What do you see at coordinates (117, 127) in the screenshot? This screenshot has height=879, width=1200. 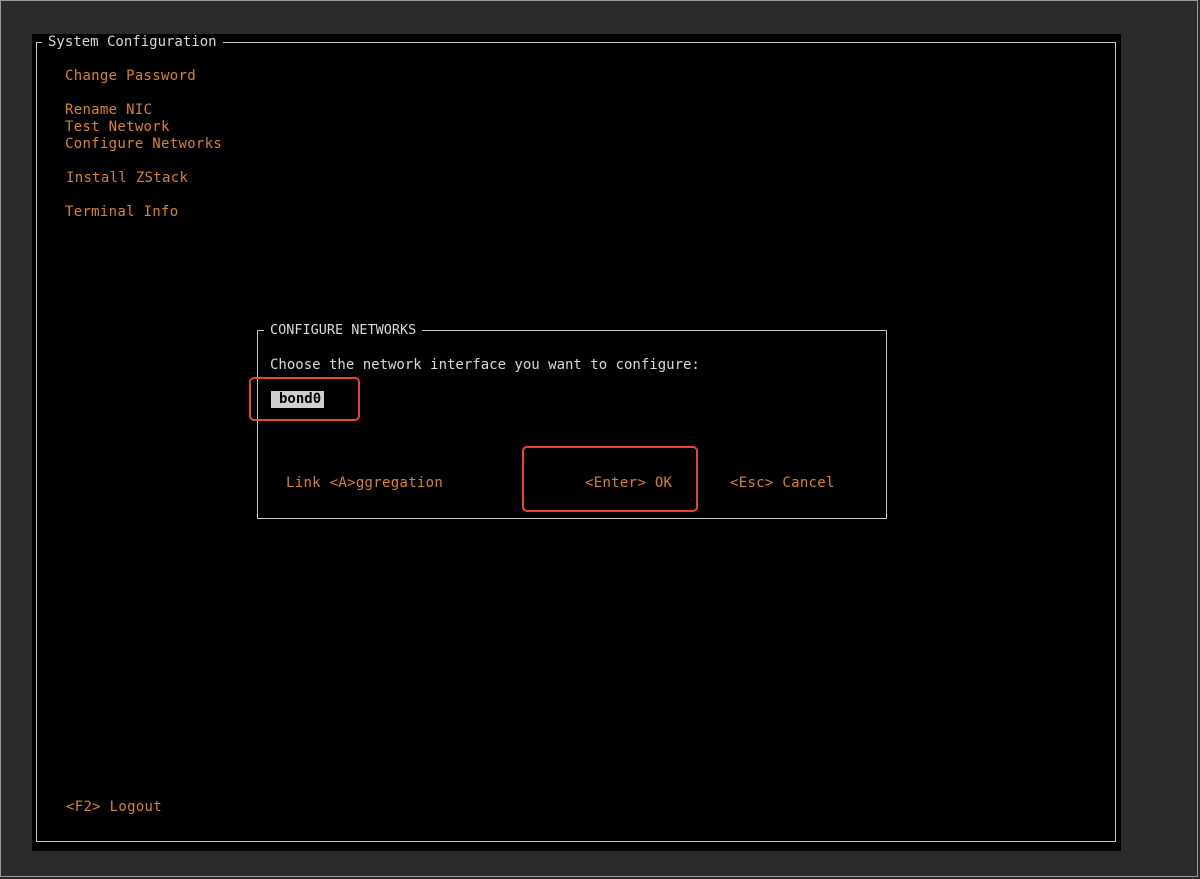 I see `menu-item-test-network: Test Network` at bounding box center [117, 127].